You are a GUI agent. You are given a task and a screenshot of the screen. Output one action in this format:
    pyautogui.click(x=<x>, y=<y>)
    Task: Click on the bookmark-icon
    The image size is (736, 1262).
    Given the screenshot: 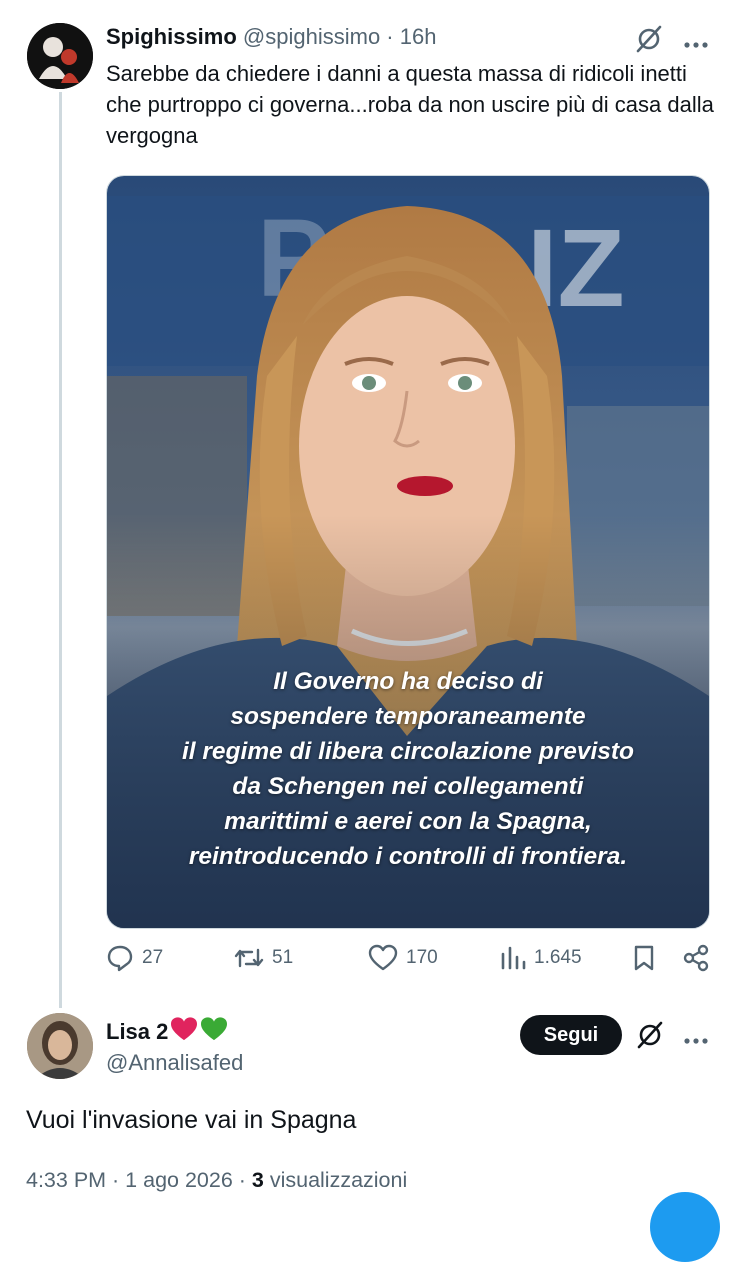 What is the action you would take?
    pyautogui.click(x=644, y=958)
    